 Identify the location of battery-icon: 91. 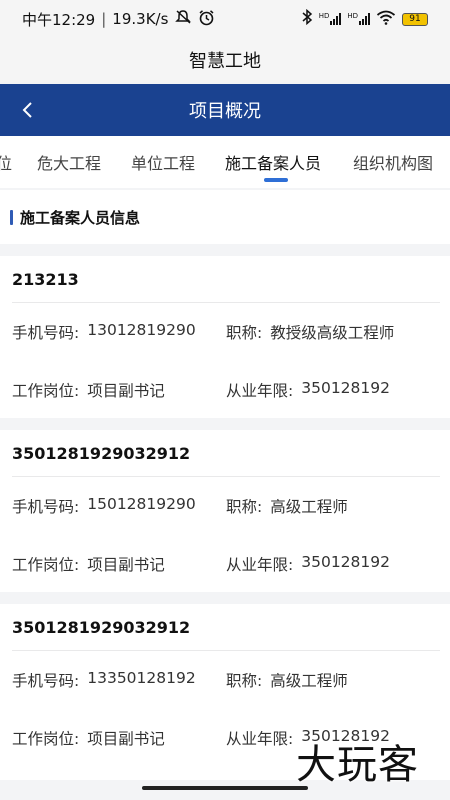
(415, 19).